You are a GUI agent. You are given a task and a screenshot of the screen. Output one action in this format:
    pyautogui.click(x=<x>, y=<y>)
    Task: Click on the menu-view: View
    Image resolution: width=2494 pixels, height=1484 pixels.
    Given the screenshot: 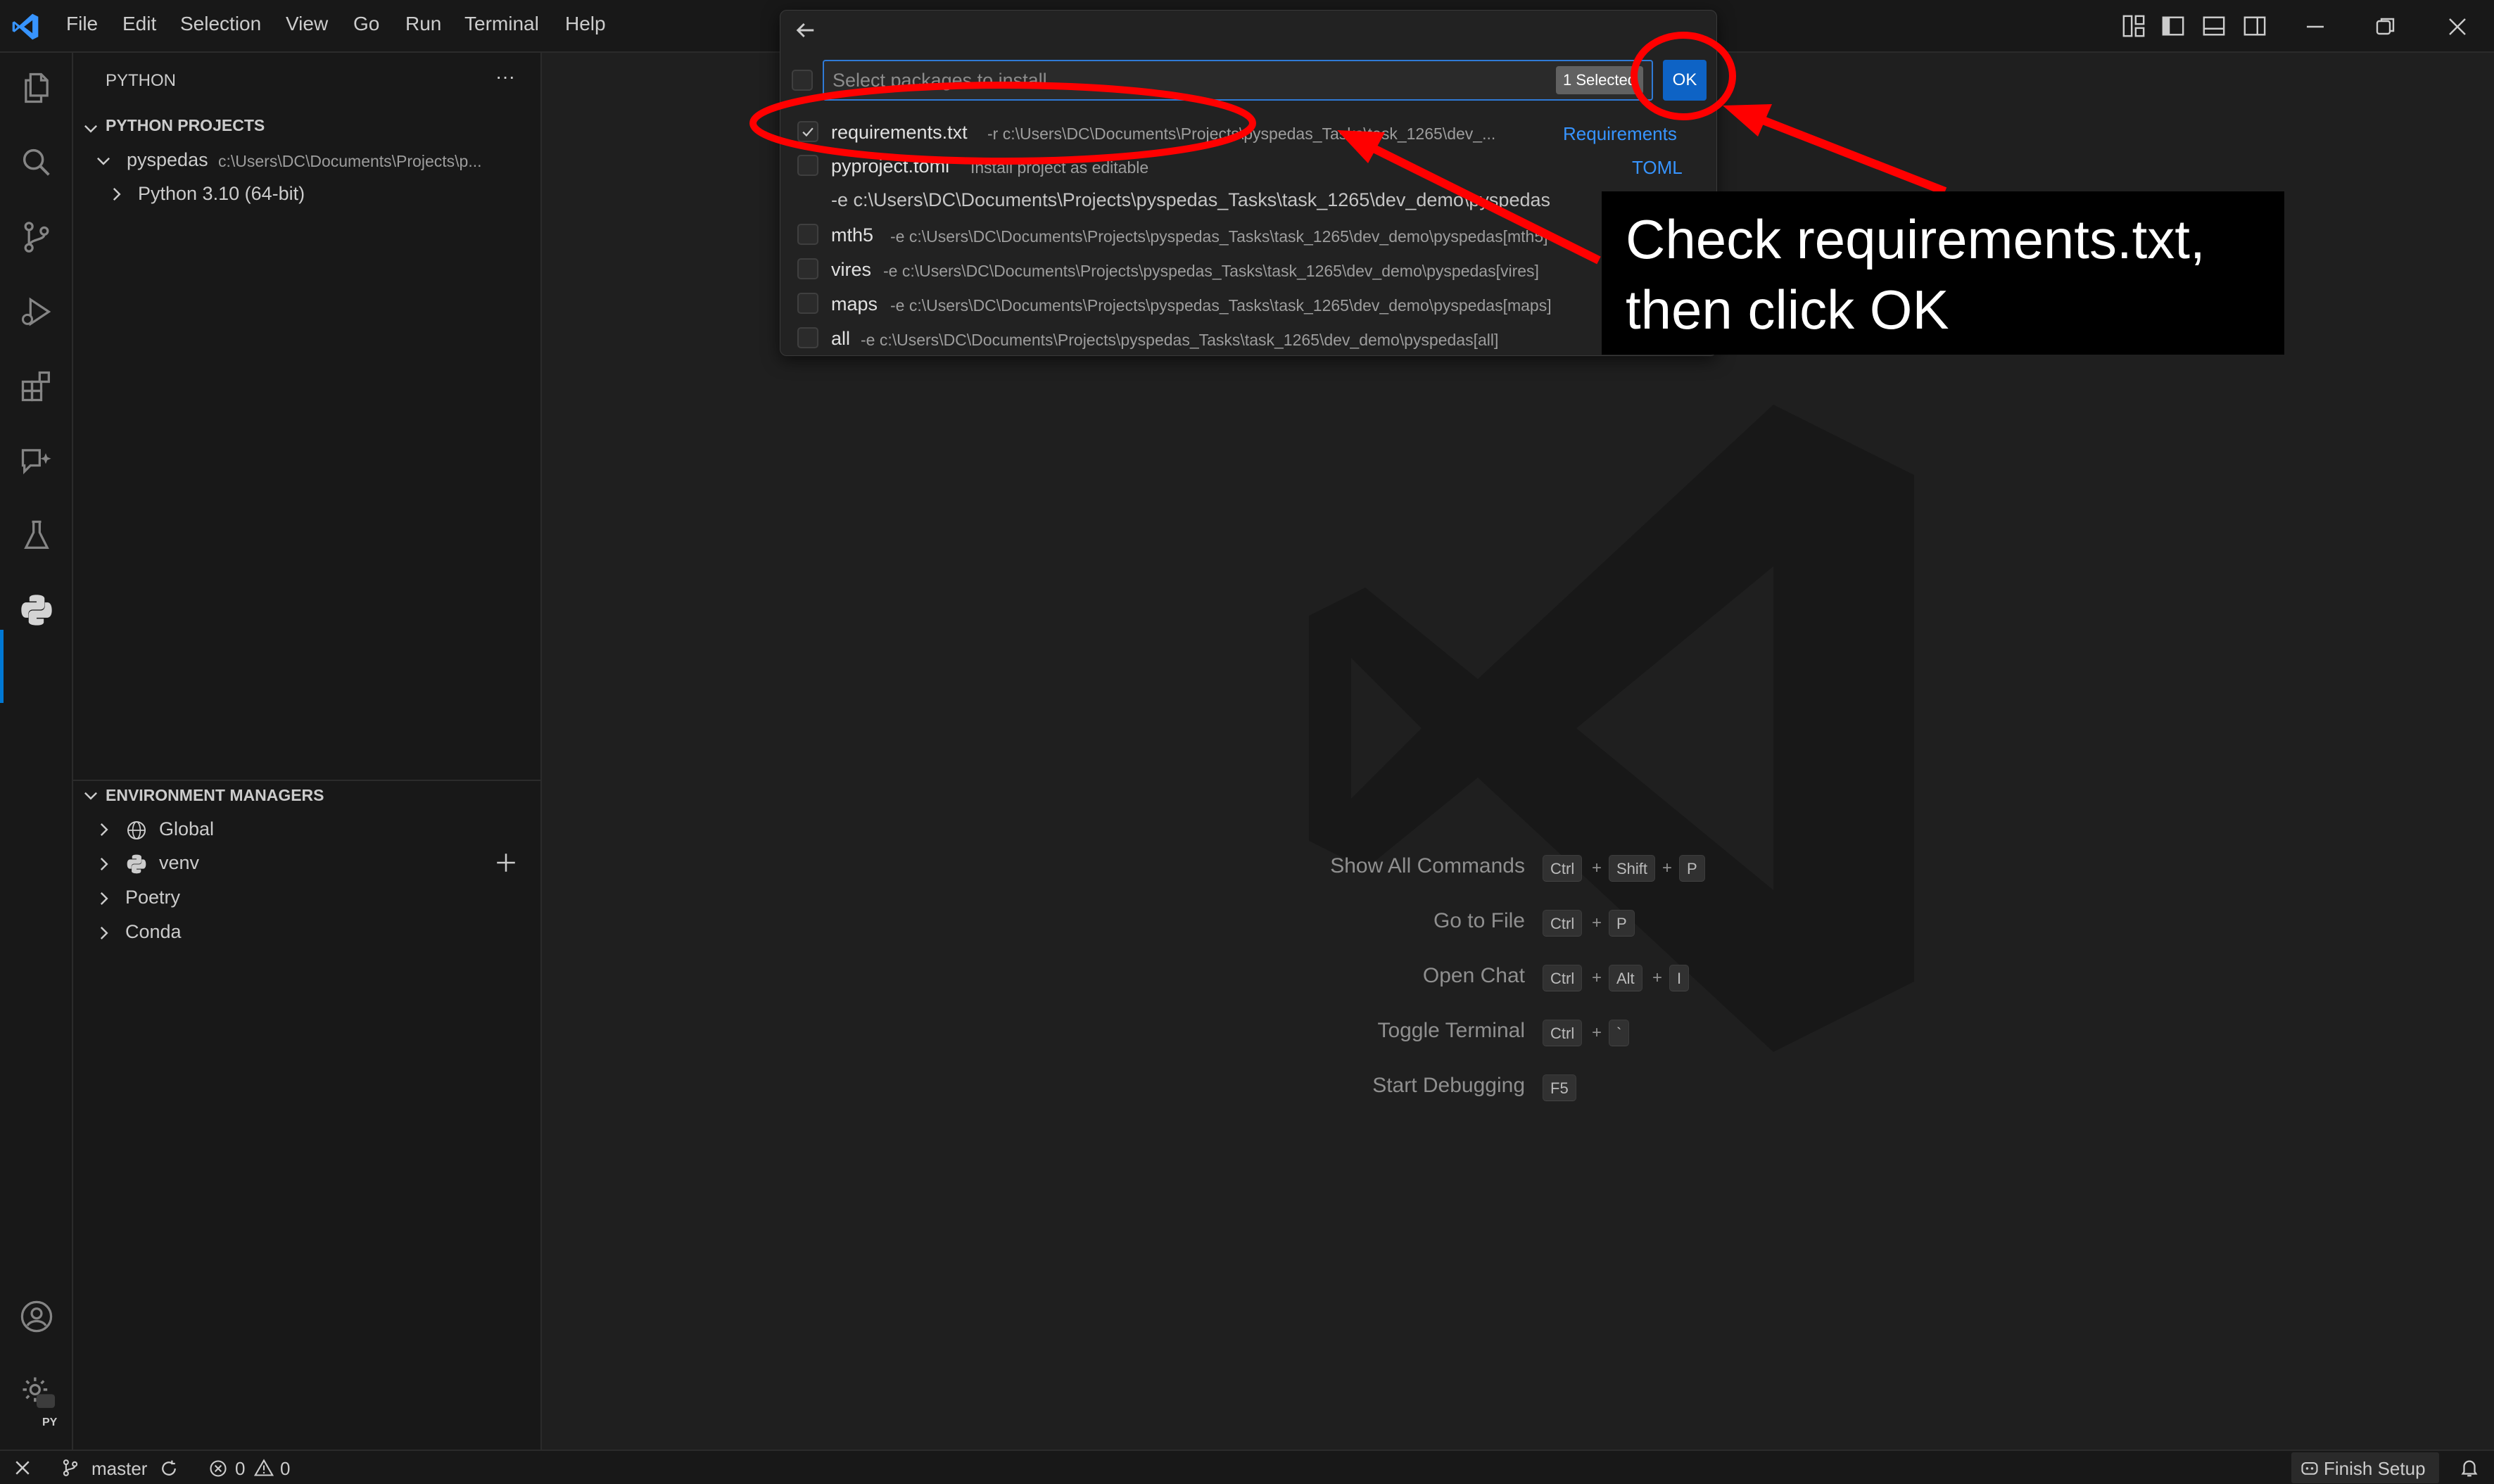 What is the action you would take?
    pyautogui.click(x=307, y=24)
    